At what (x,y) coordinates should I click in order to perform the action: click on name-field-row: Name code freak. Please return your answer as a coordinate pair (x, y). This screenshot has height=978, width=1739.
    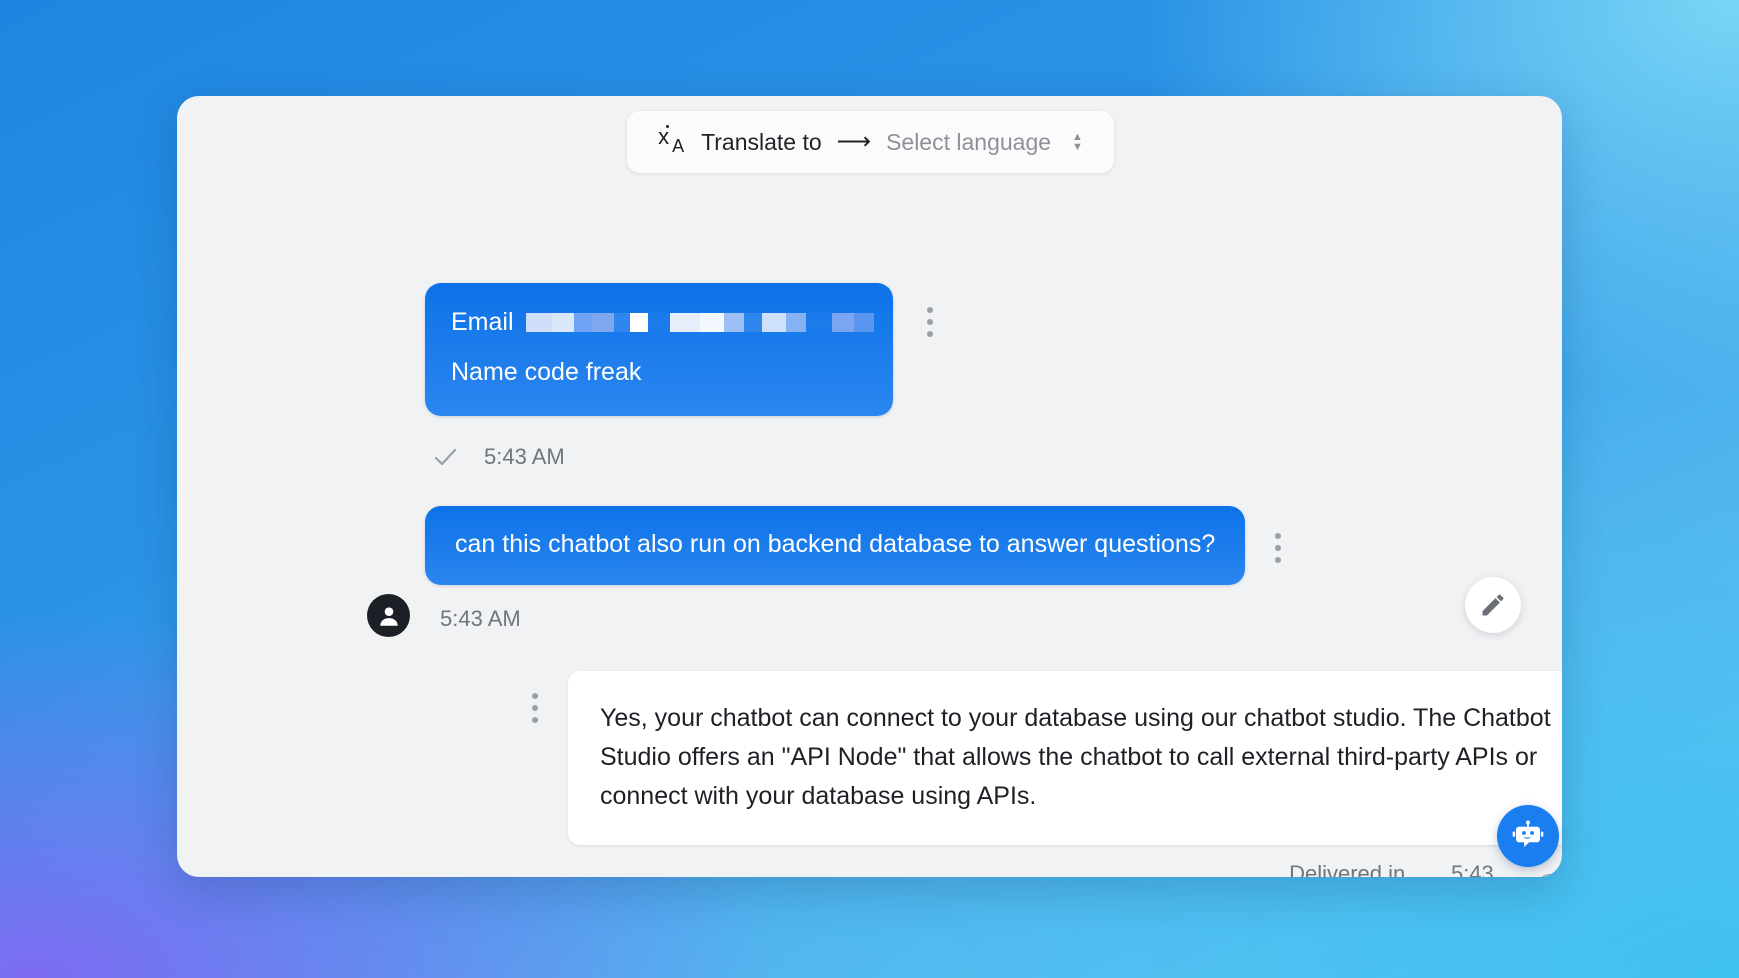
    Looking at the image, I should click on (546, 371).